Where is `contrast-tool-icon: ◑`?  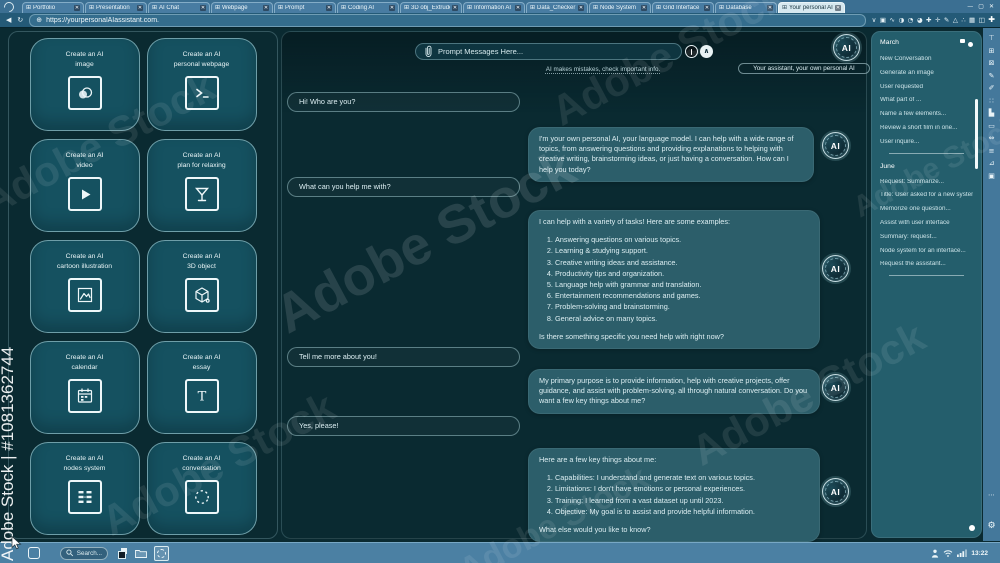
contrast-tool-icon: ◑ is located at coordinates (901, 20).